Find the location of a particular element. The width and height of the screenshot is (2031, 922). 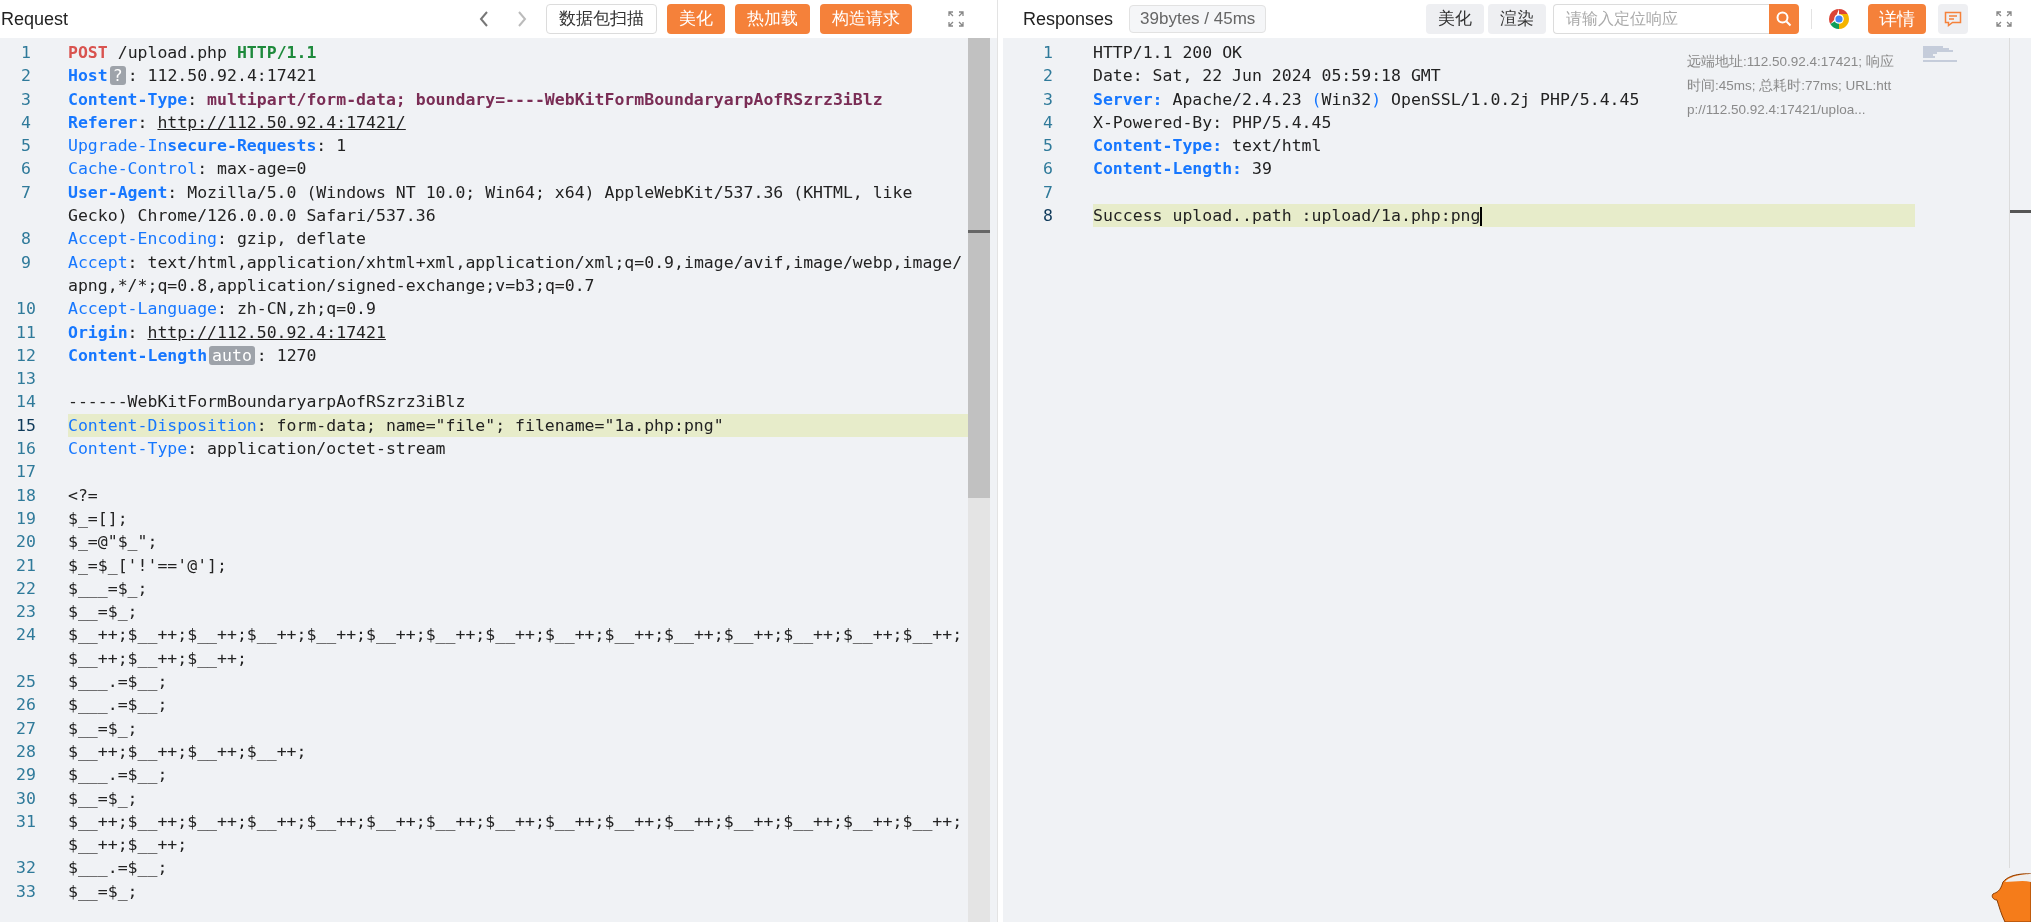

line-number: 19 is located at coordinates (26, 518).